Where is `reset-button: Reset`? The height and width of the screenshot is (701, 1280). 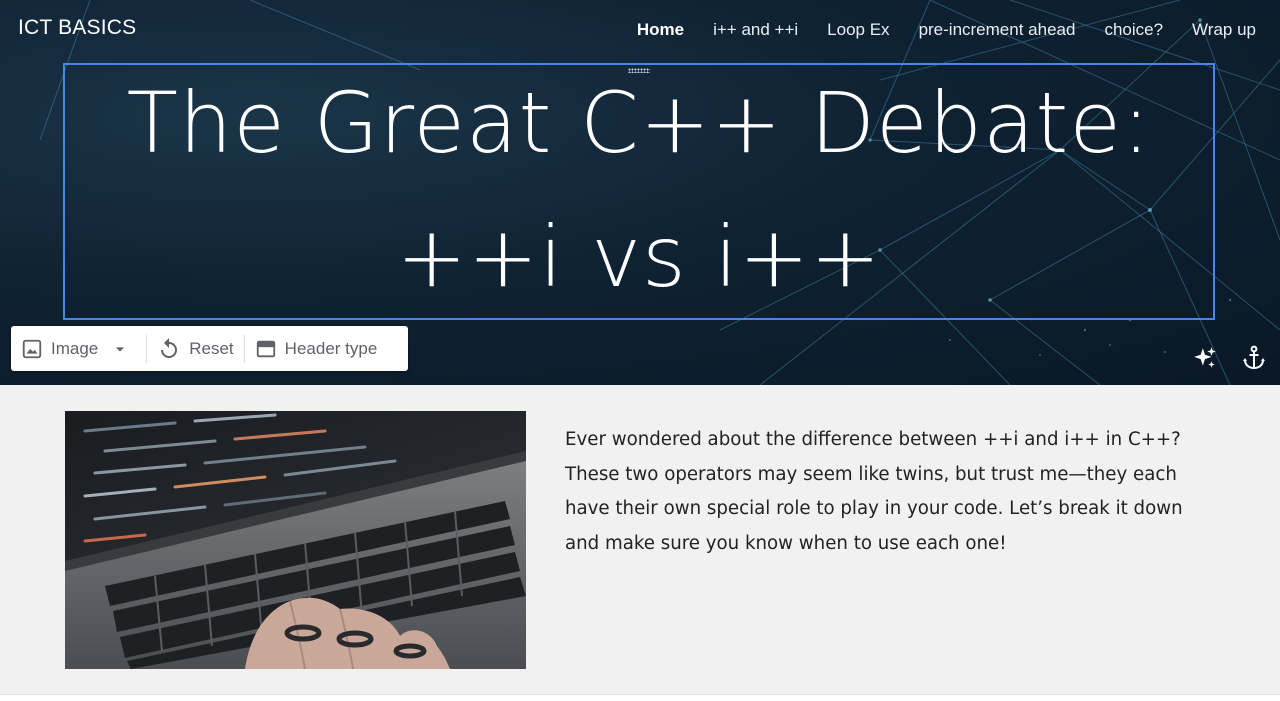
reset-button: Reset is located at coordinates (195, 348).